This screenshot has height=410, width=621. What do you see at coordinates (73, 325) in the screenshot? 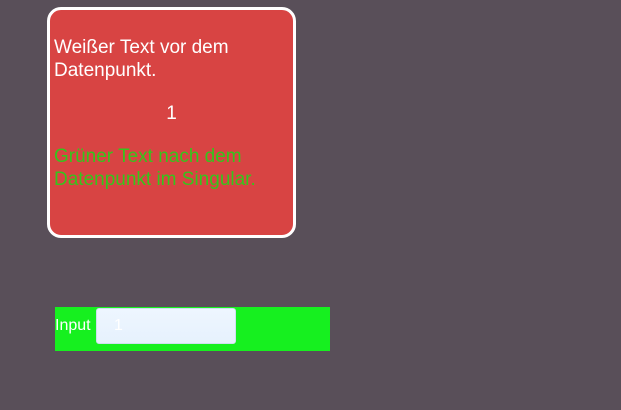
I see `input-label: Input` at bounding box center [73, 325].